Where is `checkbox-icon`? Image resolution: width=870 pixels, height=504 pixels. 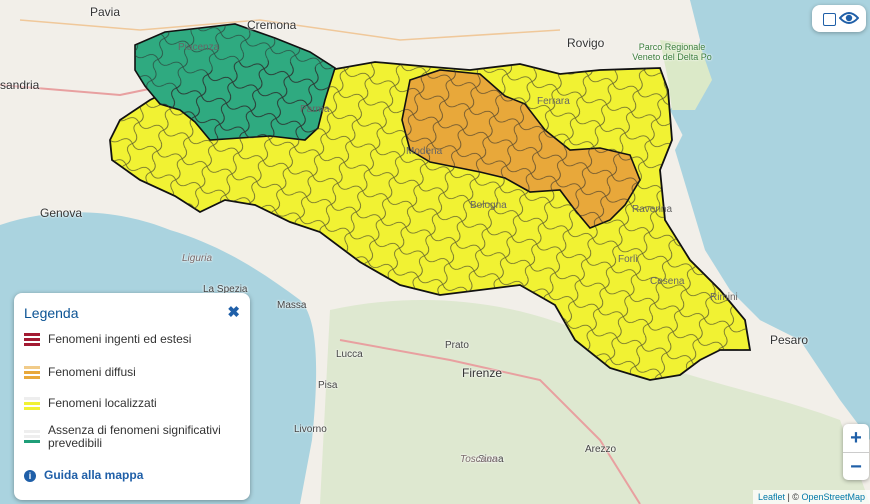
checkbox-icon is located at coordinates (829, 19).